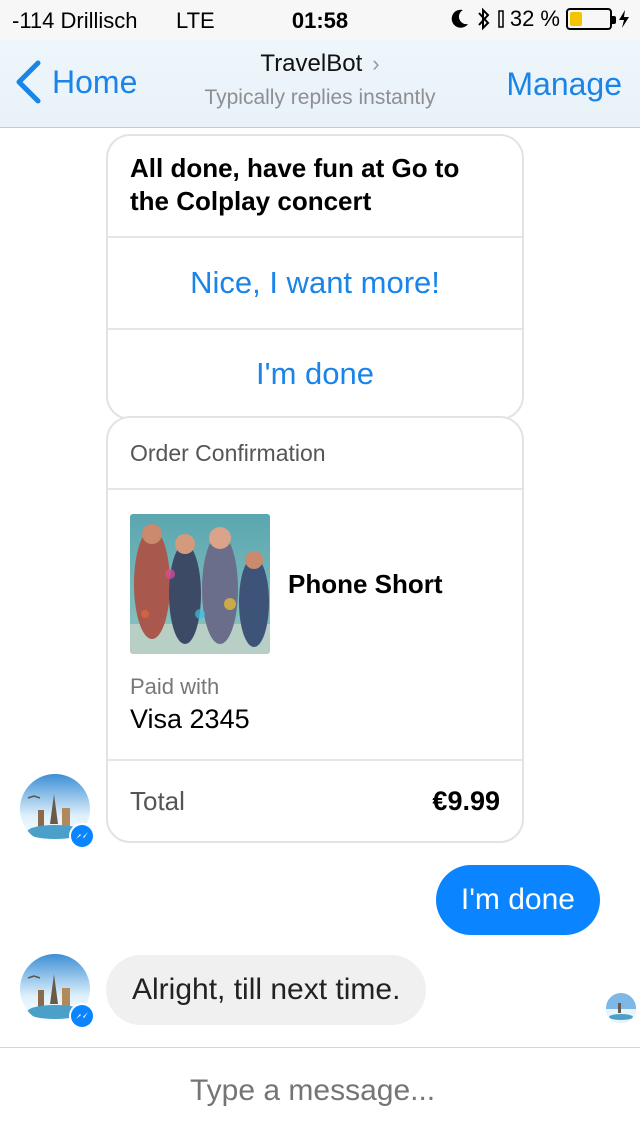 The width and height of the screenshot is (640, 1136). I want to click on receipt-item-name: Phone Short, so click(365, 583).